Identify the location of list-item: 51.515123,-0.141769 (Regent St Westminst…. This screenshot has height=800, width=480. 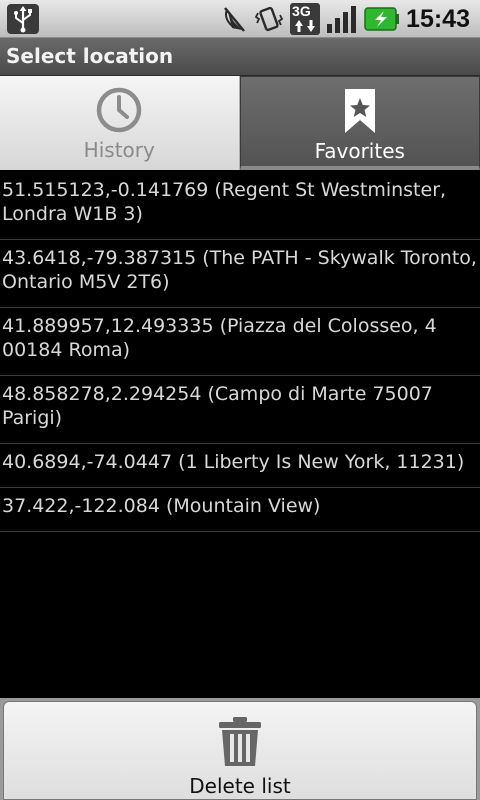
(240, 206).